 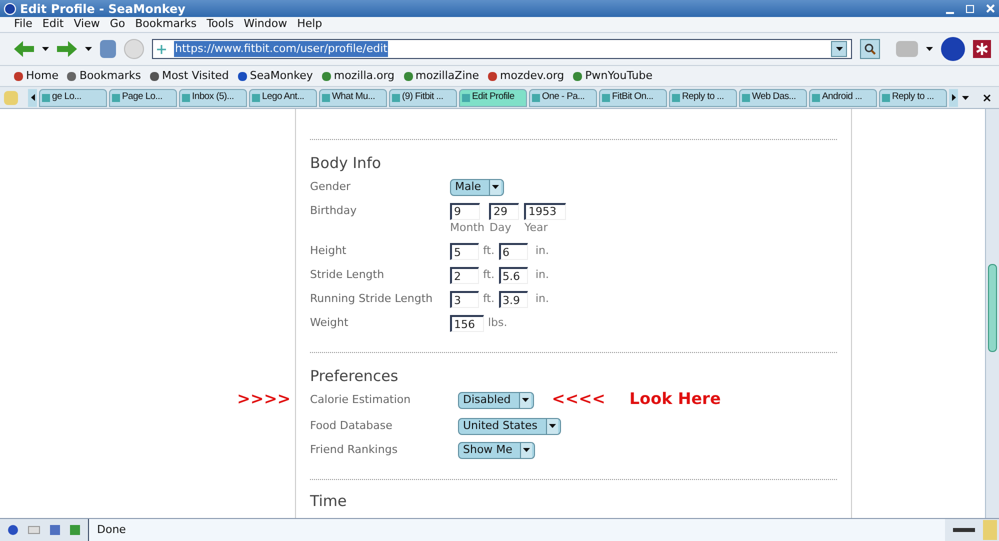 What do you see at coordinates (330, 323) in the screenshot?
I see `field-label: Weight` at bounding box center [330, 323].